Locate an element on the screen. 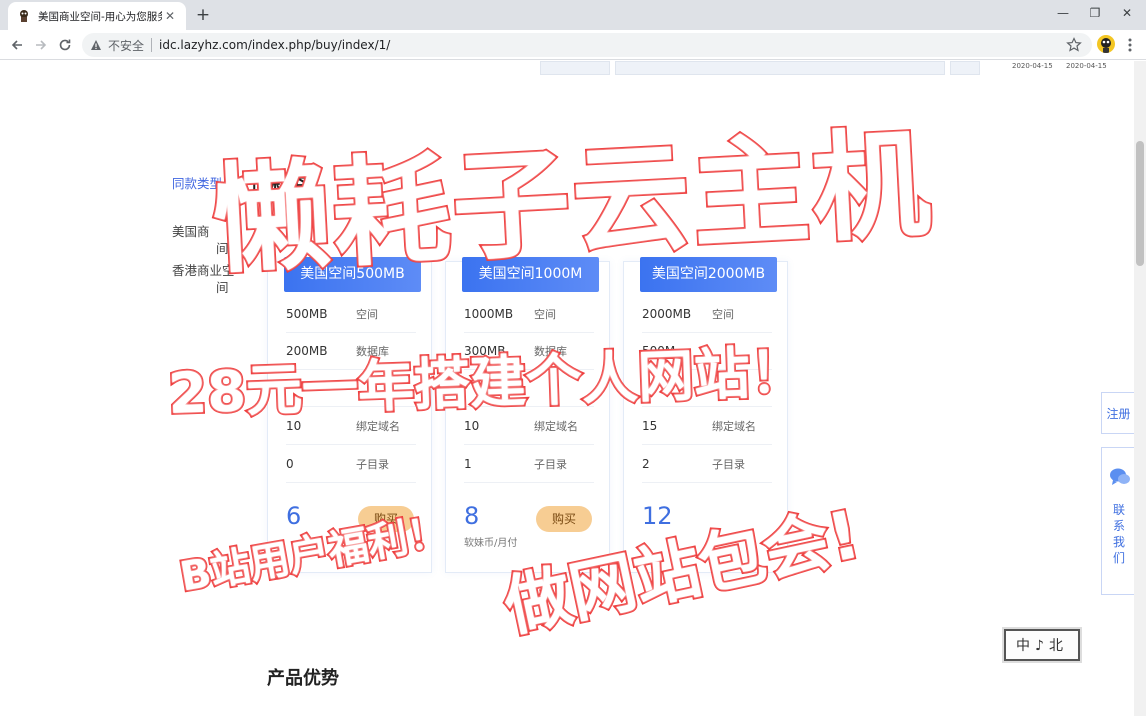 The image size is (1146, 716). url-text: idc.lazyhz.com/index.php/buy/index/1/ is located at coordinates (274, 45).